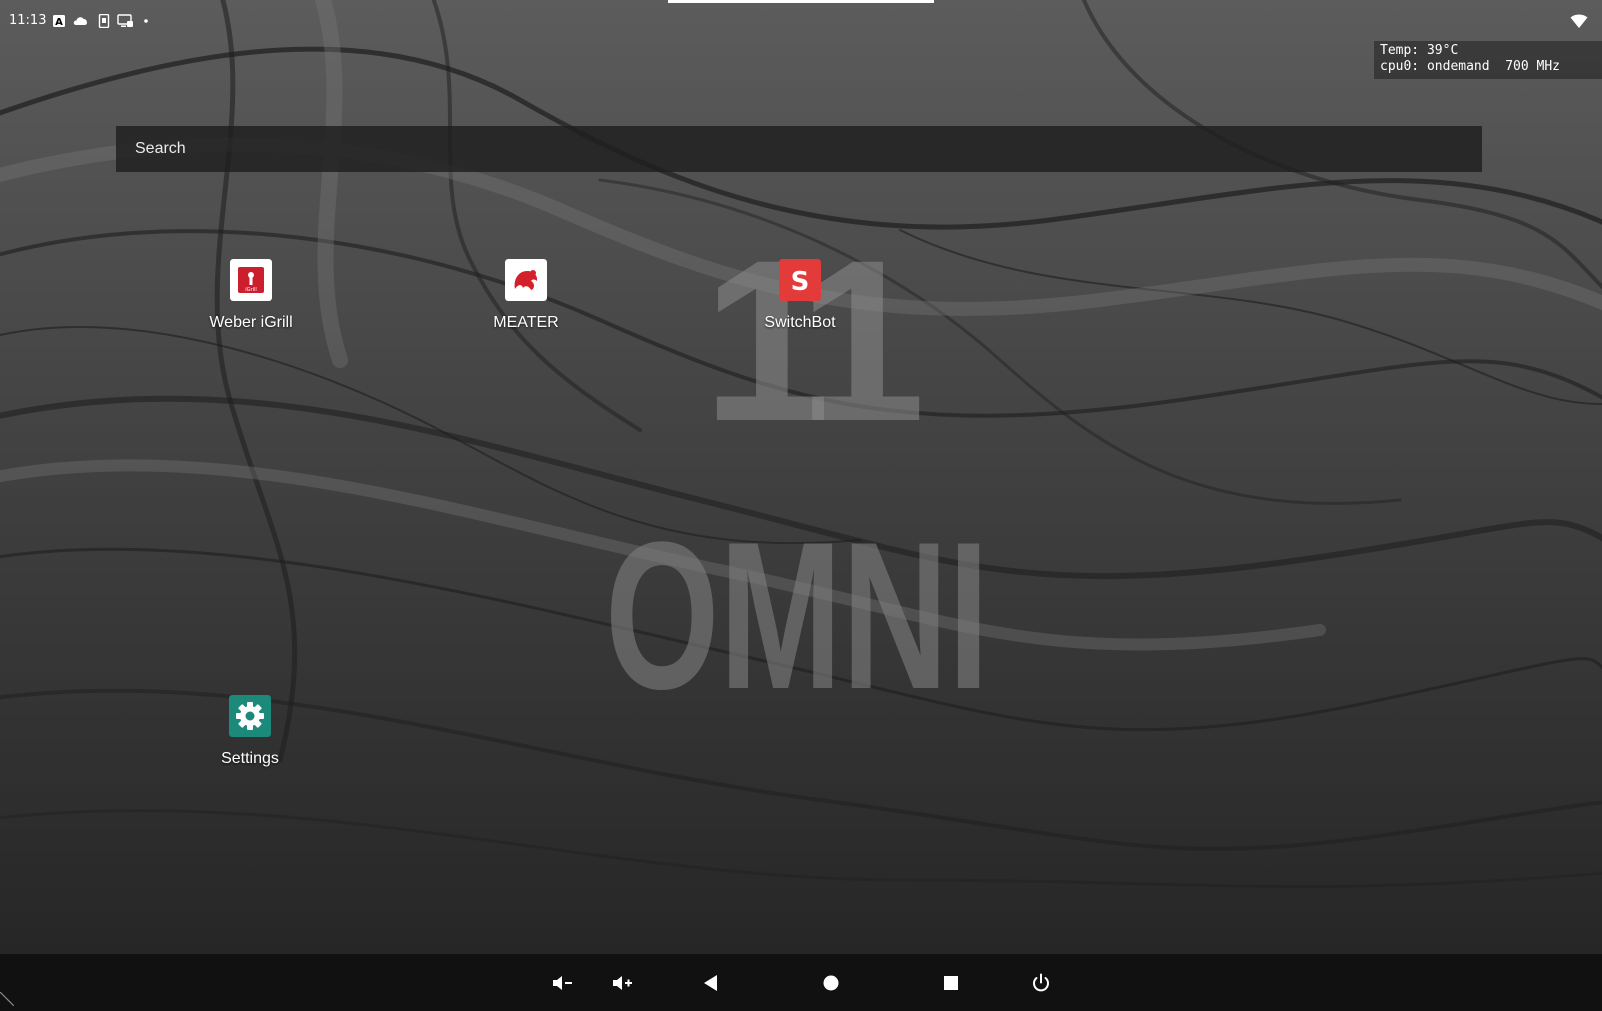 The height and width of the screenshot is (1011, 1602). What do you see at coordinates (80, 21) in the screenshot?
I see `cloud-icon` at bounding box center [80, 21].